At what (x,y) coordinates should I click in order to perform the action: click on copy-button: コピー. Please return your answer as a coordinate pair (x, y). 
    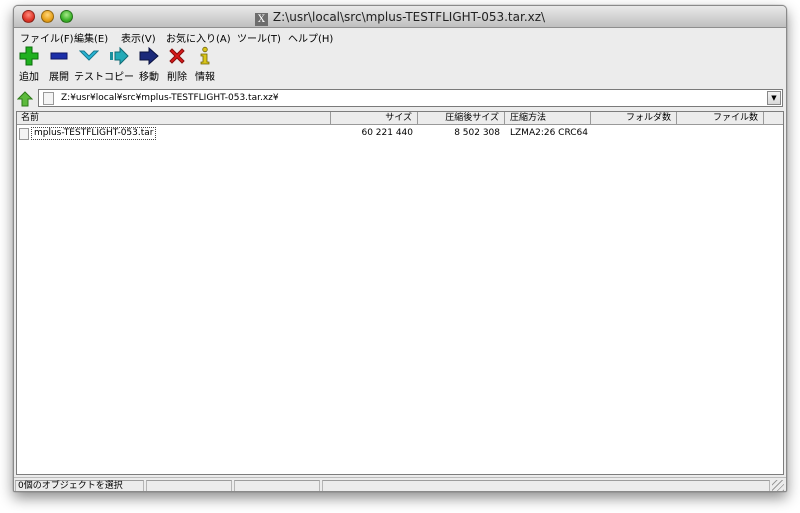
    Looking at the image, I should click on (119, 64).